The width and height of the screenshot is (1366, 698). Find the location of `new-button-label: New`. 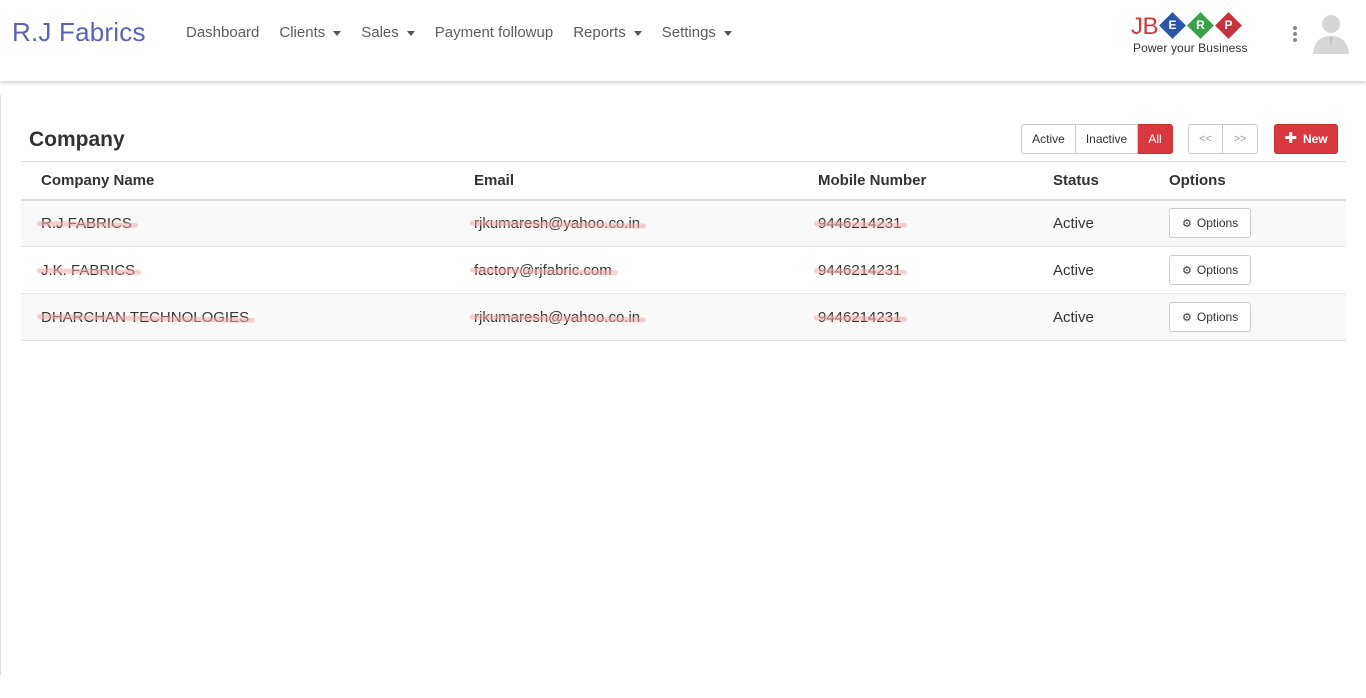

new-button-label: New is located at coordinates (1315, 139).